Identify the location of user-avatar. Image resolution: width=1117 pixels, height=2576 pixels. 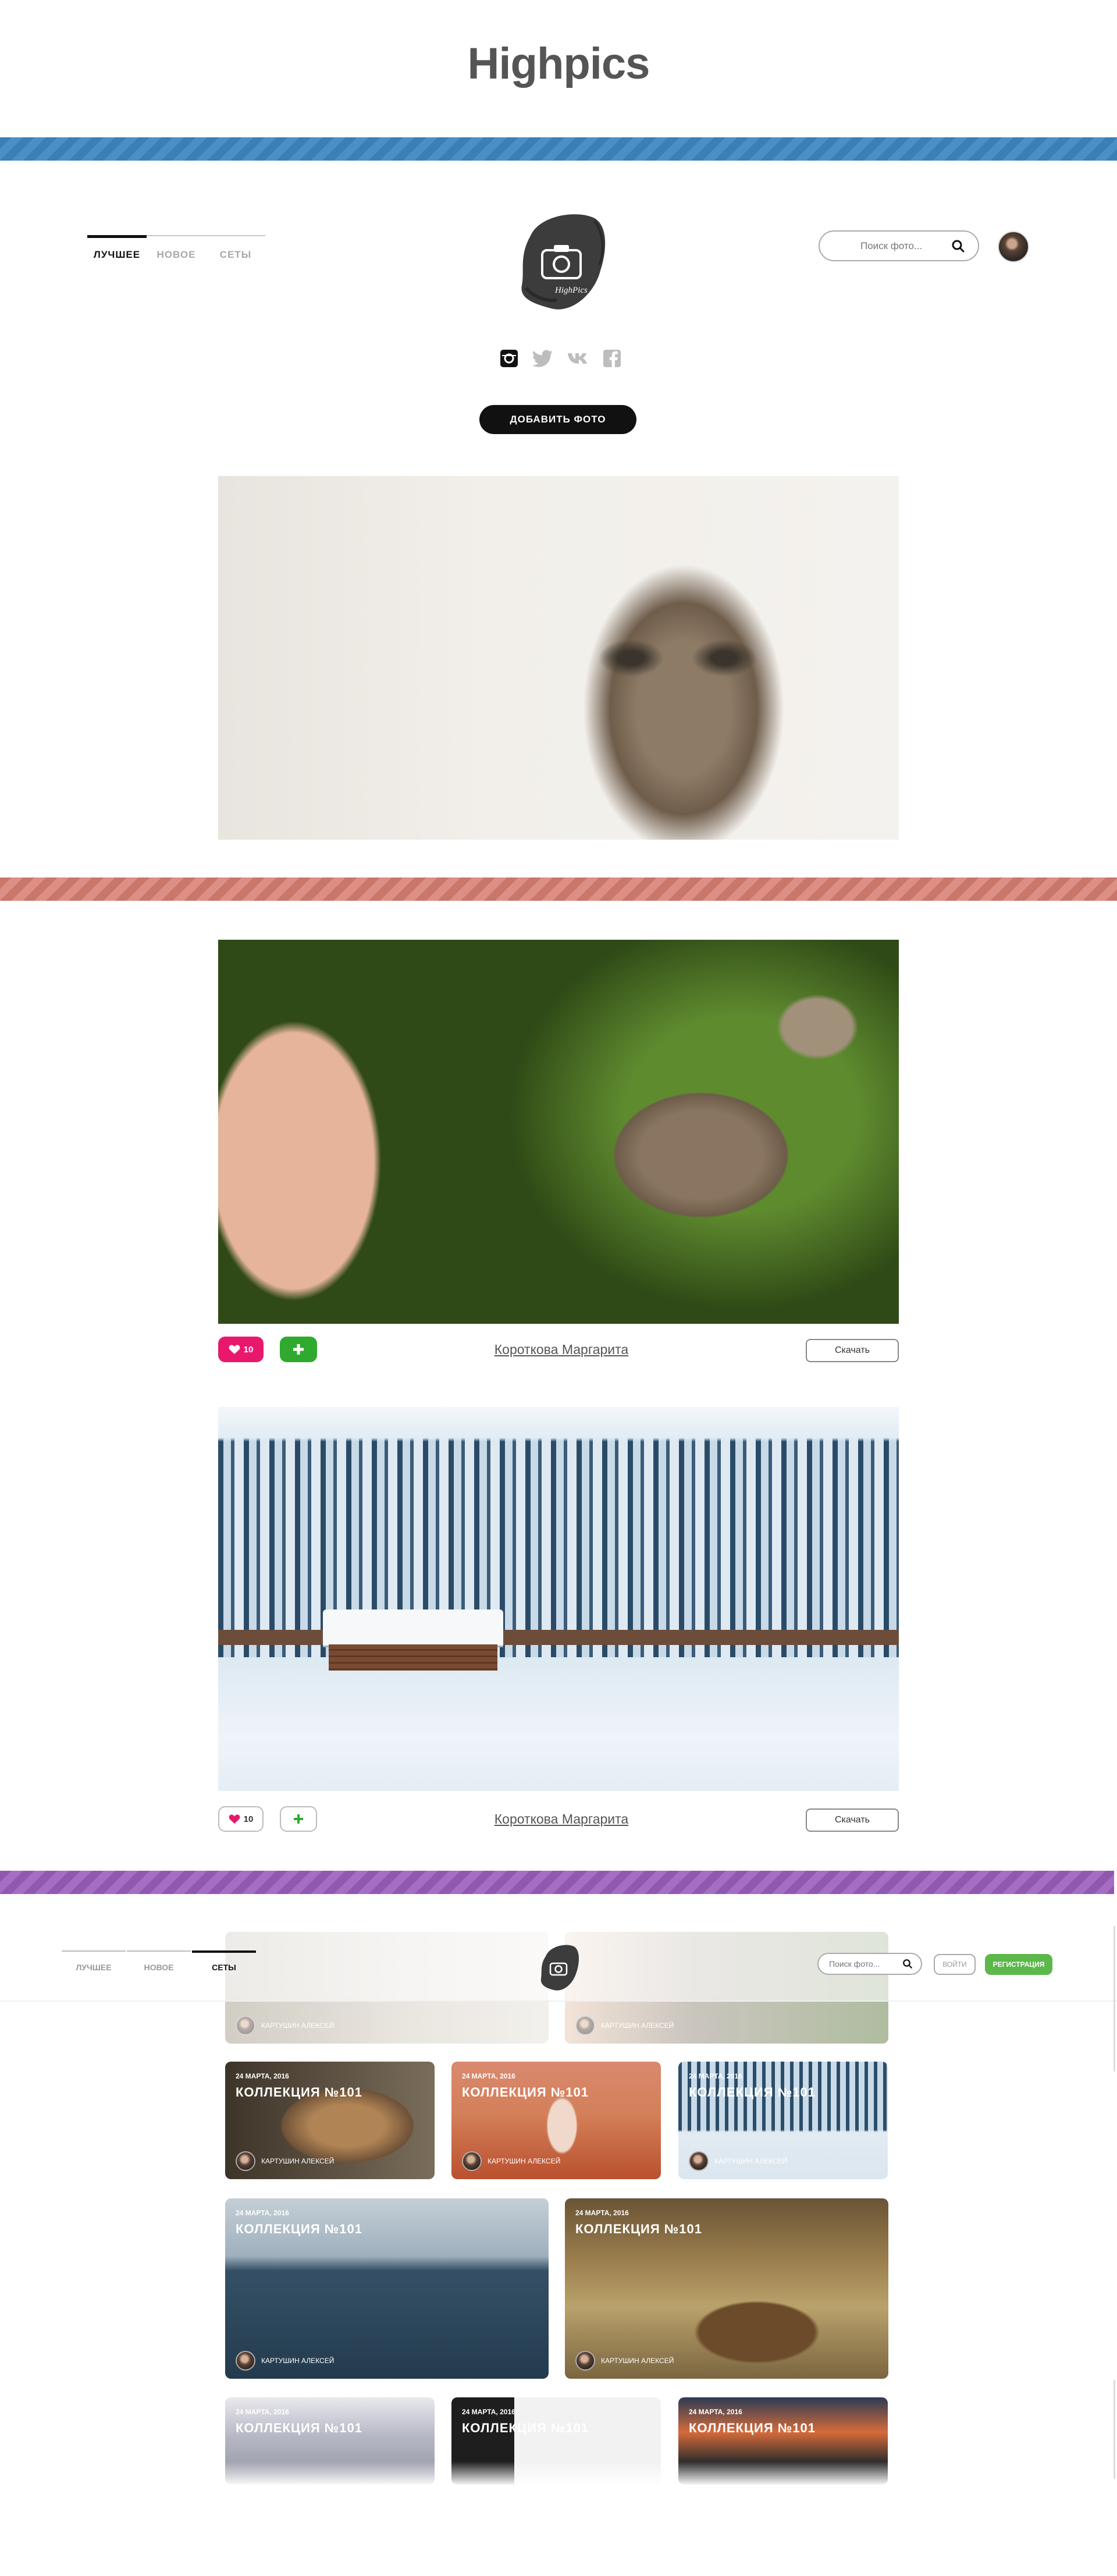
(1013, 246).